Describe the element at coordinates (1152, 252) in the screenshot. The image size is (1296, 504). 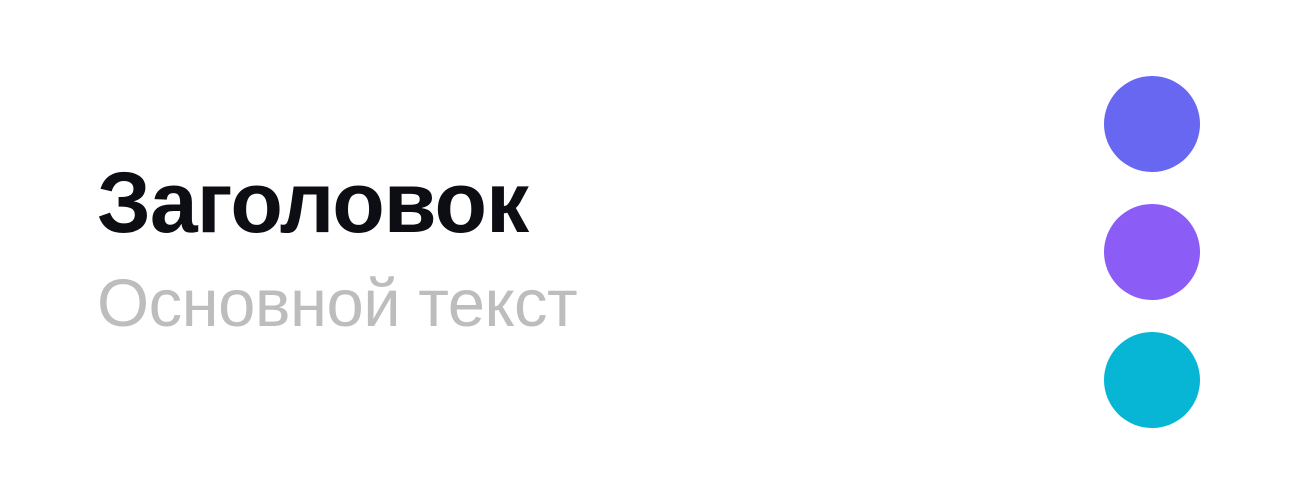
I see `color-swatch-violet` at that location.